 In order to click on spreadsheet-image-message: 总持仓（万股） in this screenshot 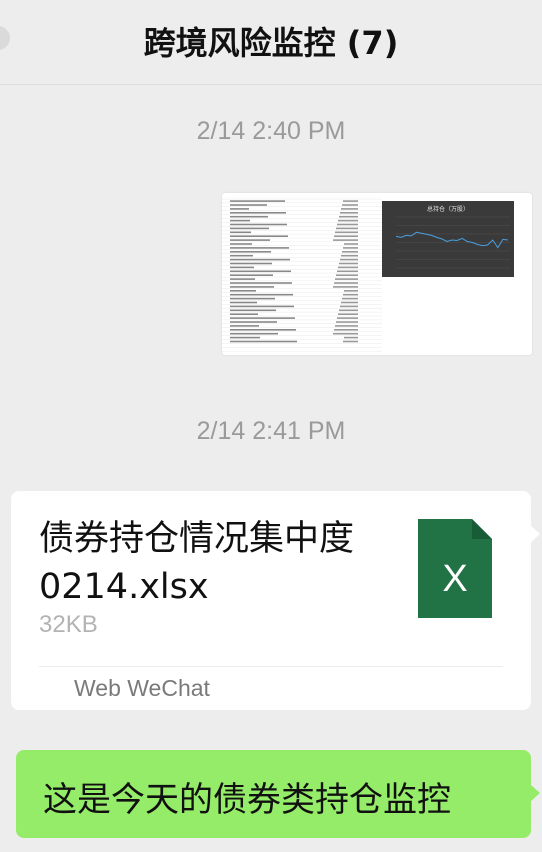, I will do `click(377, 274)`.